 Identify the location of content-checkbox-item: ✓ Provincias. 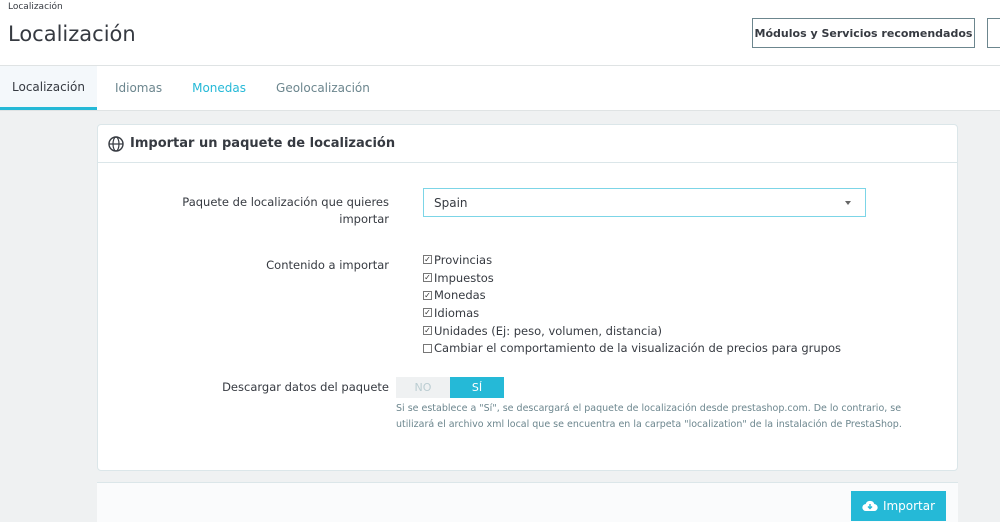
(632, 260).